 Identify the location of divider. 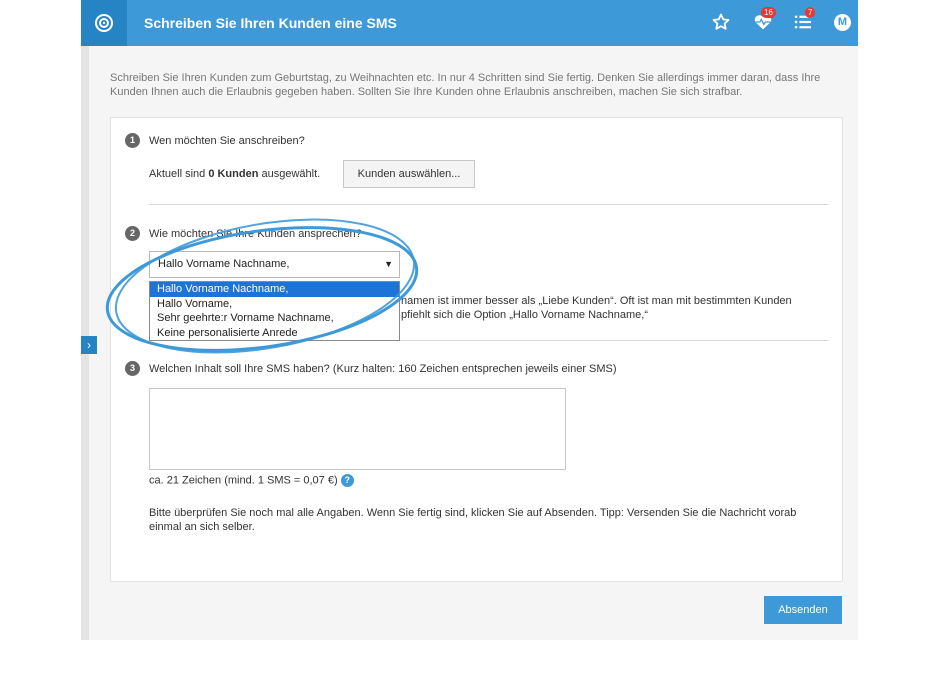
(489, 204).